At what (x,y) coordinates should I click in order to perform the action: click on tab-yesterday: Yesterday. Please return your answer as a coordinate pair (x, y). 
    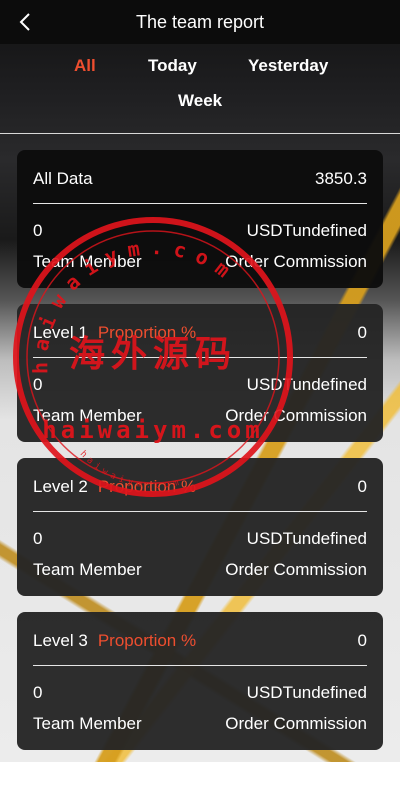
    Looking at the image, I should click on (288, 66).